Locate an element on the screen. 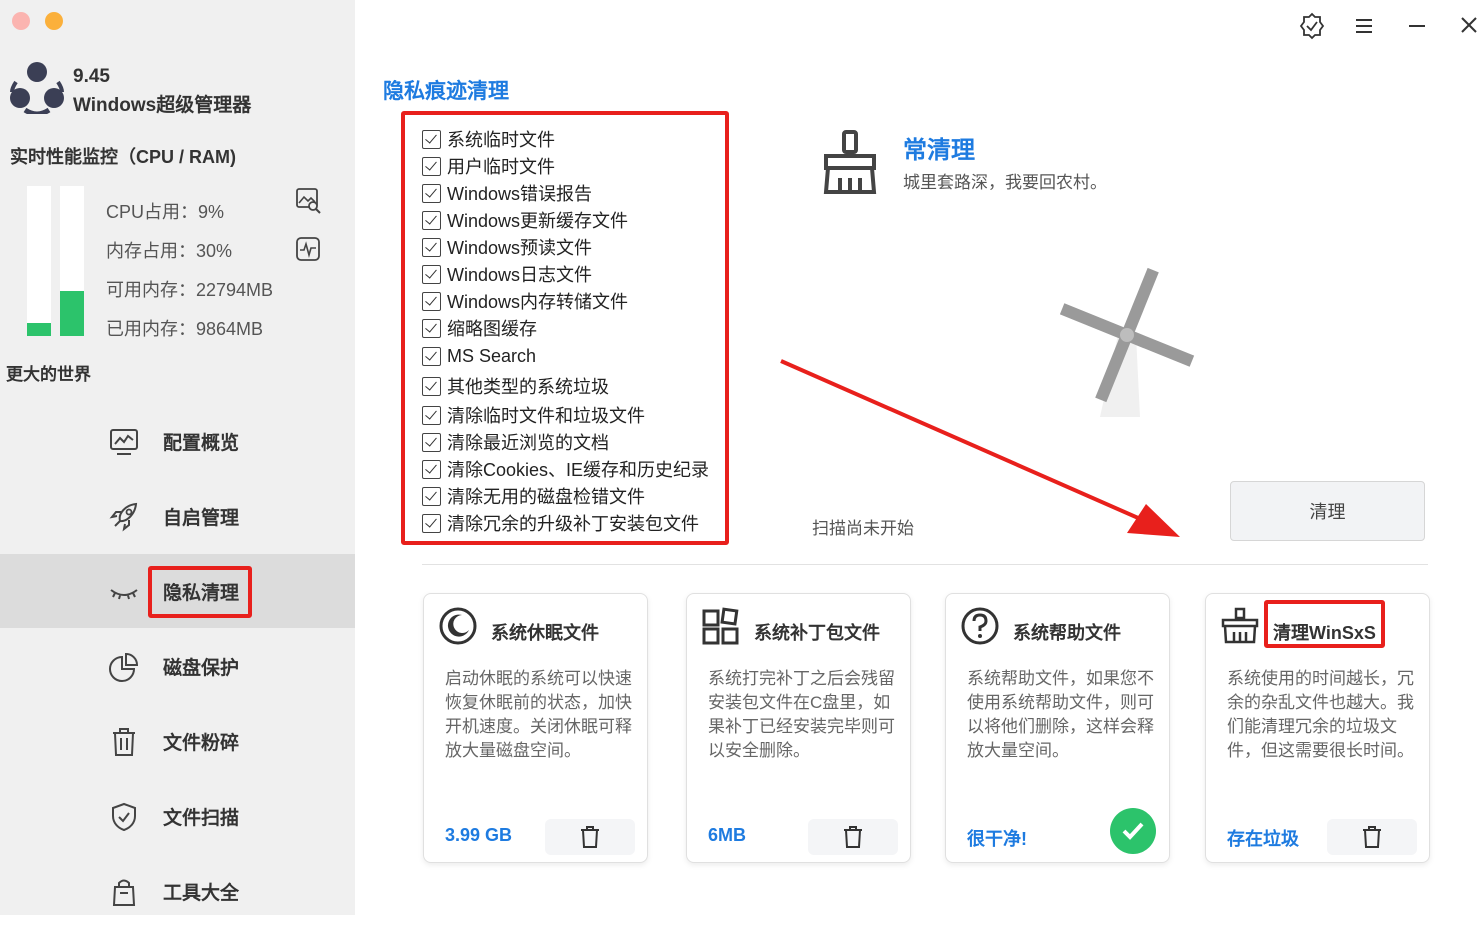  shield-check-icon is located at coordinates (124, 817).